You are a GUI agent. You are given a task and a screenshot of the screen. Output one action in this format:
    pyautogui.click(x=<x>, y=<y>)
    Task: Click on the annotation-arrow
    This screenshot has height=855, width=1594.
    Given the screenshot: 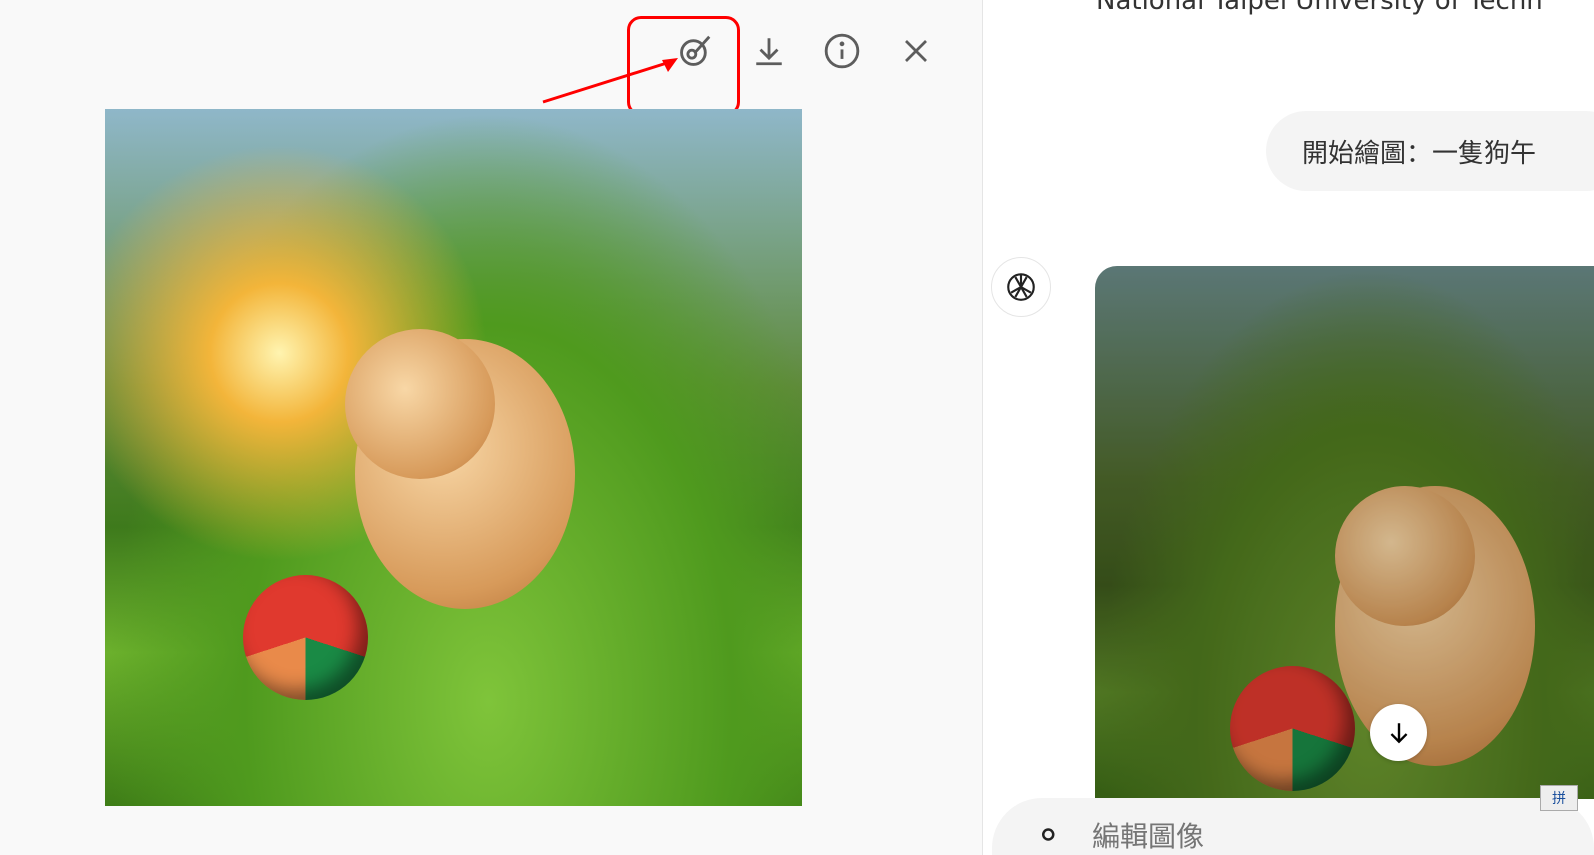 What is the action you would take?
    pyautogui.click(x=610, y=81)
    